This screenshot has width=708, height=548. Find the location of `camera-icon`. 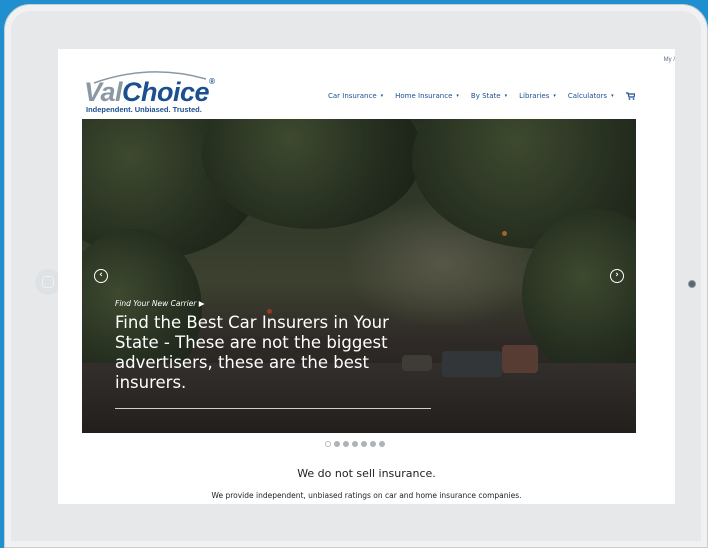

camera-icon is located at coordinates (692, 284).